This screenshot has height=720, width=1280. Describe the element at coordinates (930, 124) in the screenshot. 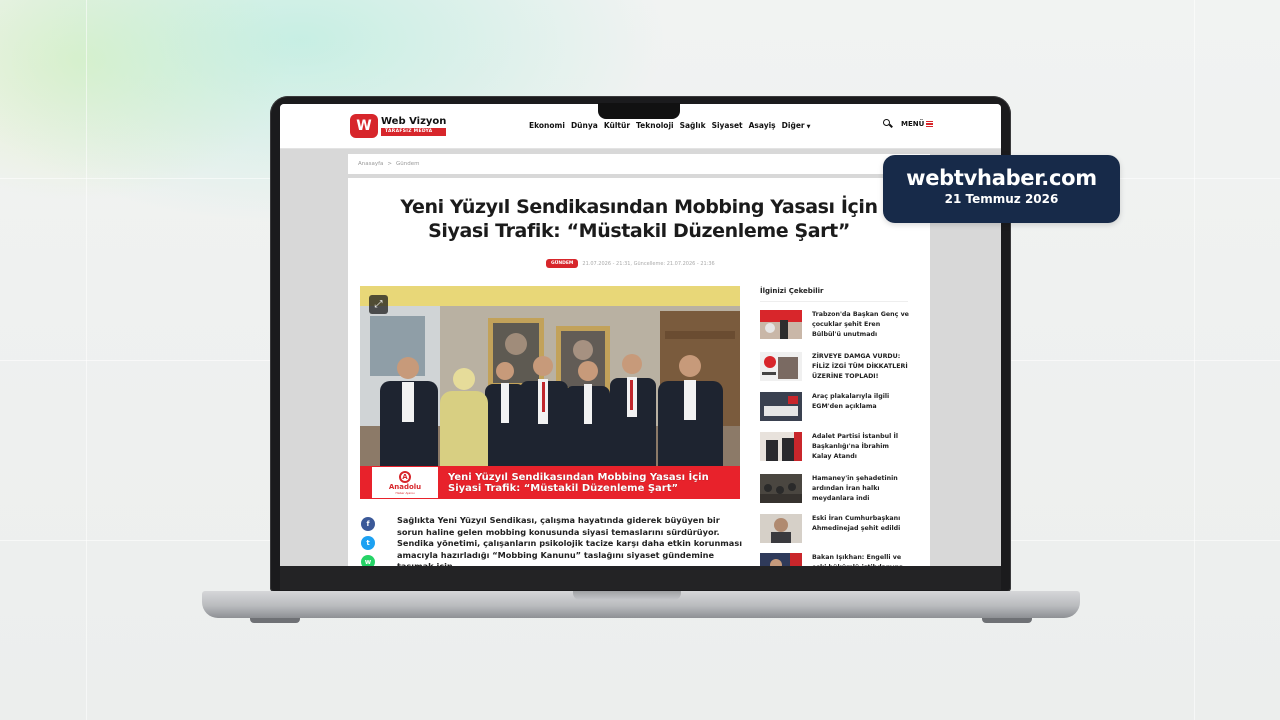

I see `hamburger-icon` at that location.